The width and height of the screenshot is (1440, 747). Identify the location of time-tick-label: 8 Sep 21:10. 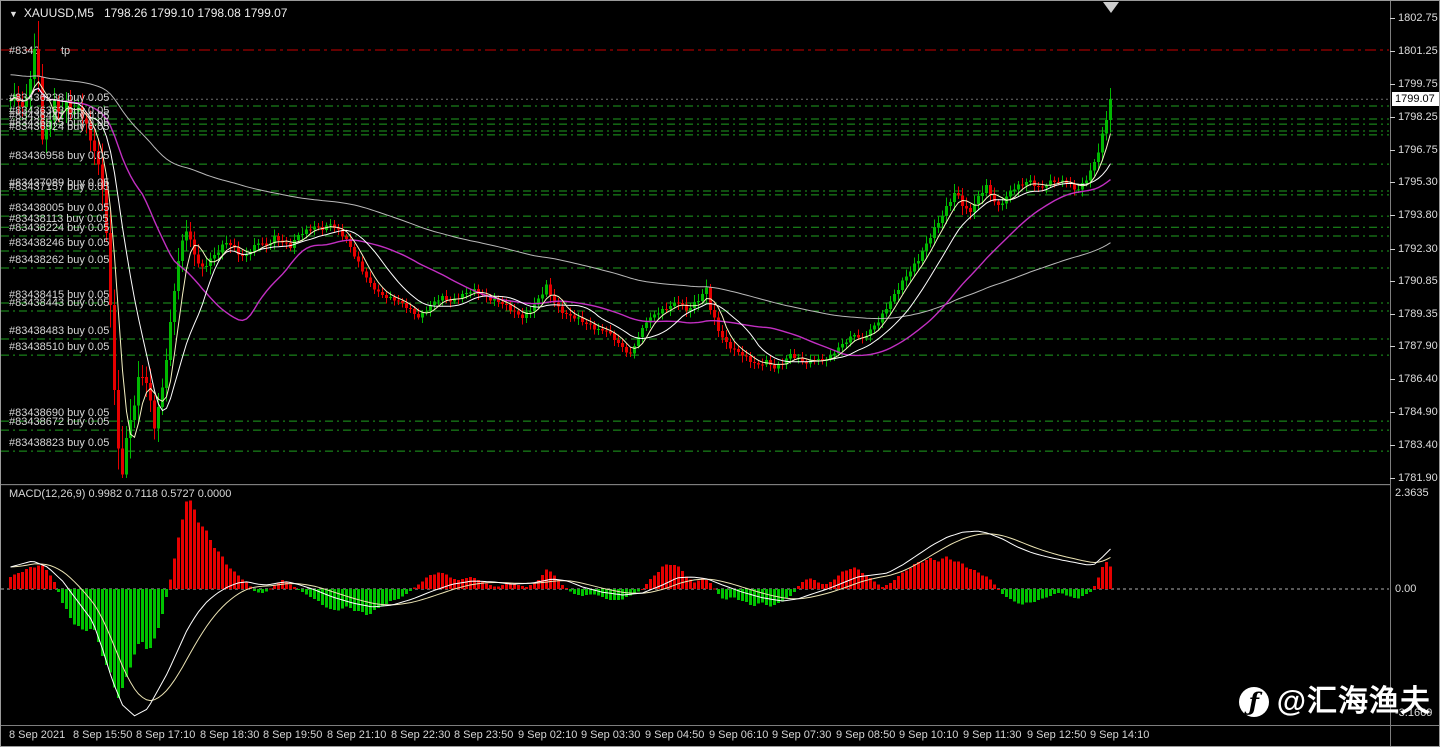
(356, 735).